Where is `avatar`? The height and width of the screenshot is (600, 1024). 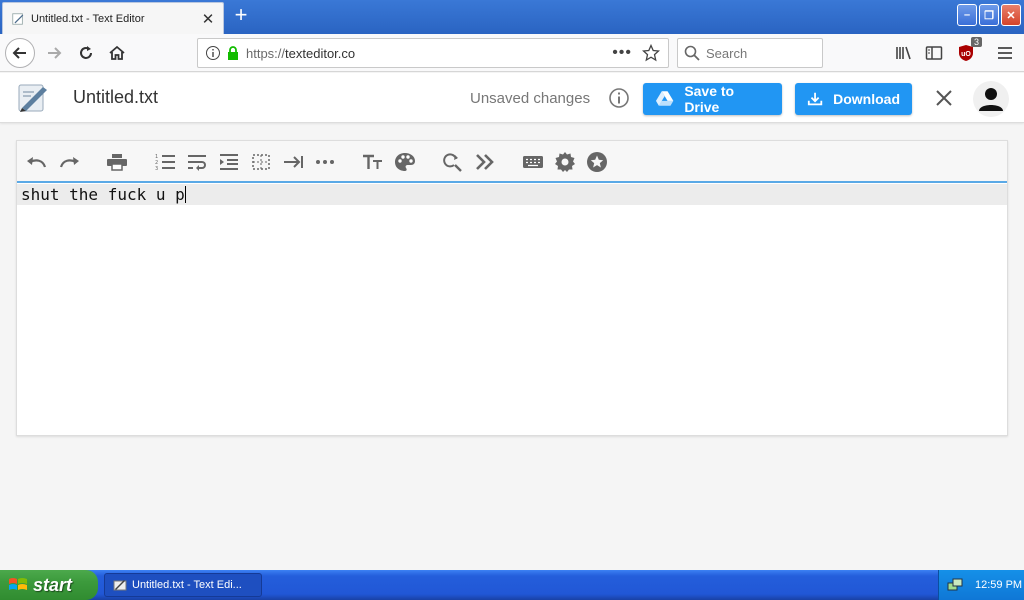
avatar is located at coordinates (991, 99).